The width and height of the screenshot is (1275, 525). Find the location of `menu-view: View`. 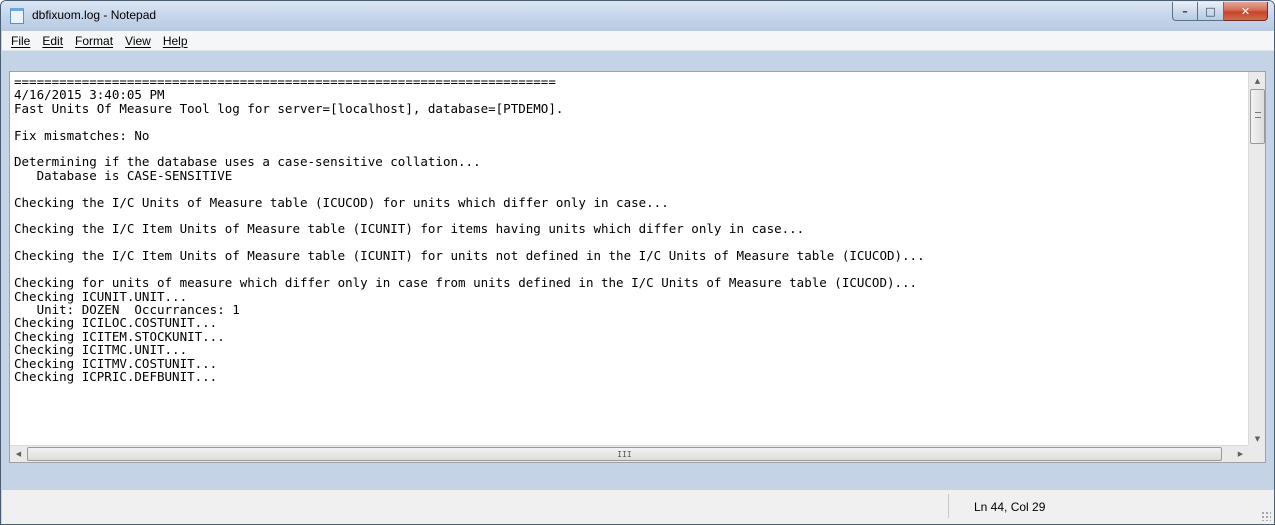

menu-view: View is located at coordinates (138, 41).